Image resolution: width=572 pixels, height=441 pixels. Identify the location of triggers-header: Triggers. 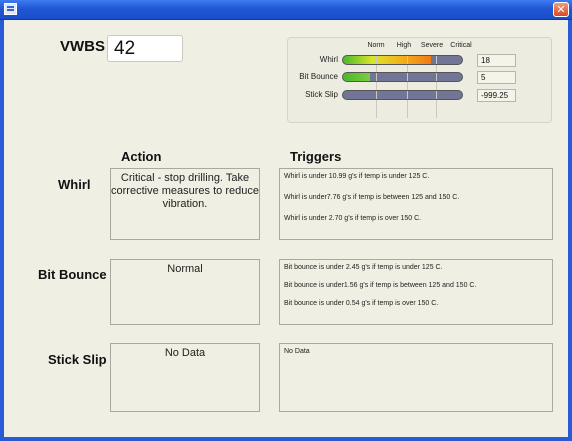
(316, 156).